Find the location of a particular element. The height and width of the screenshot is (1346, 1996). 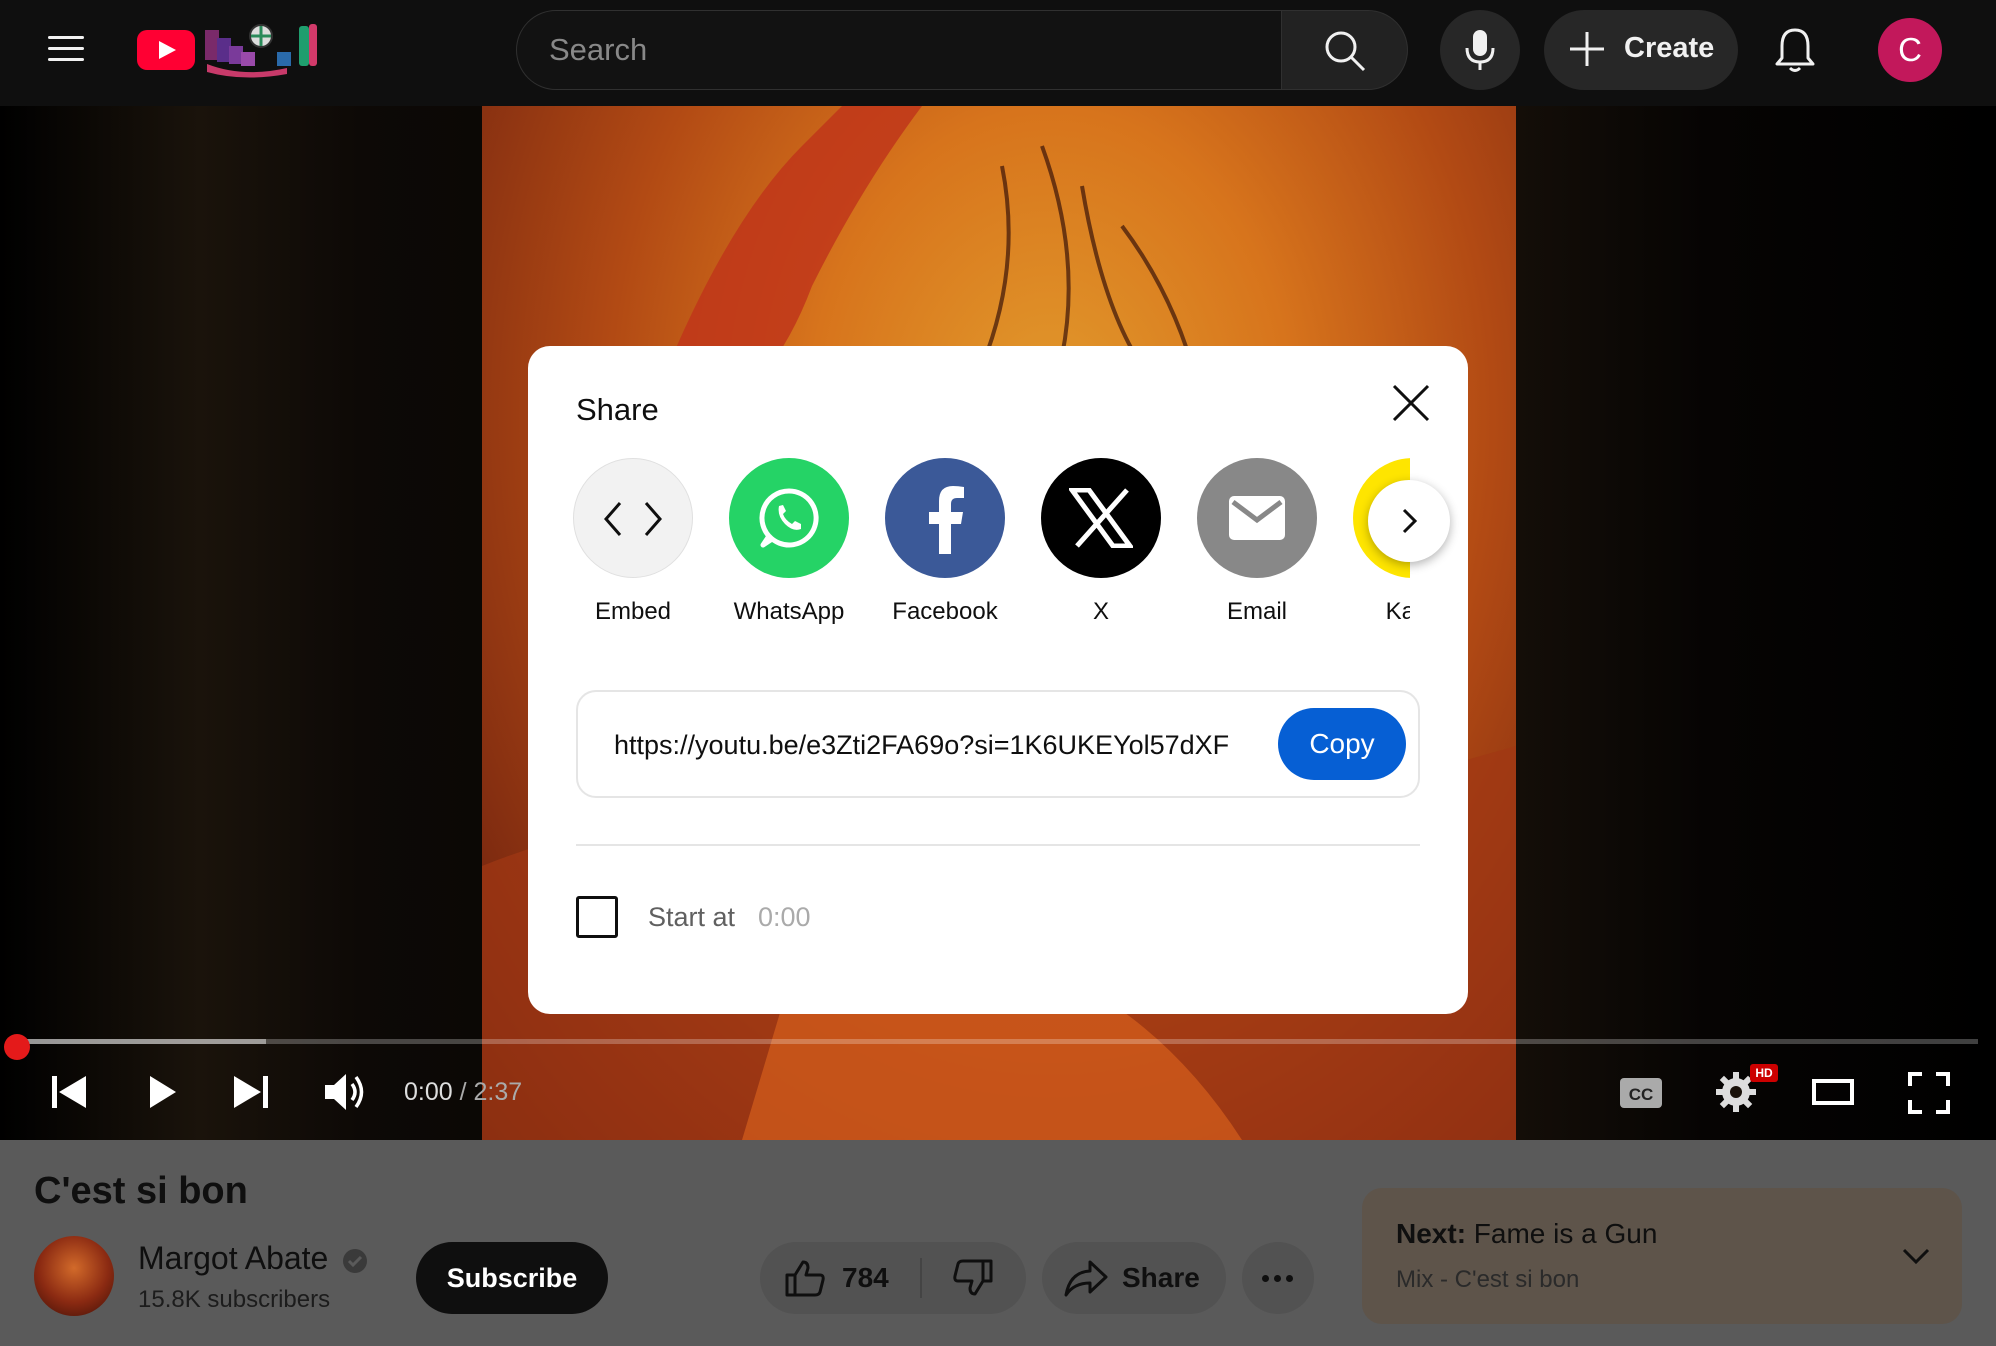

chevron-down-icon is located at coordinates (1916, 1256).